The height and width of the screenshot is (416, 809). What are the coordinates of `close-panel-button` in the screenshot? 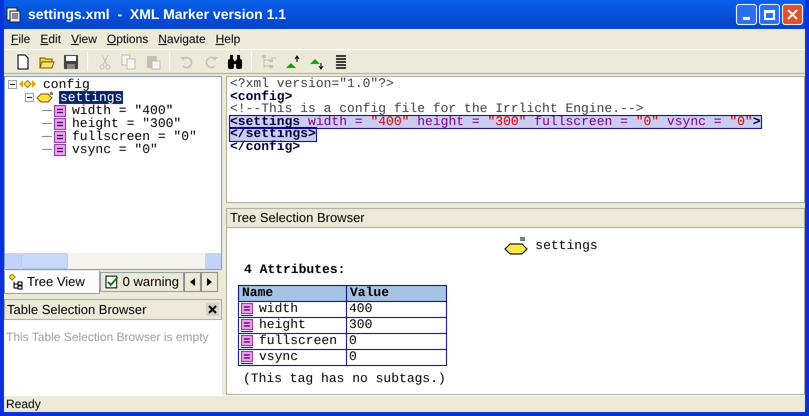 It's located at (212, 309).